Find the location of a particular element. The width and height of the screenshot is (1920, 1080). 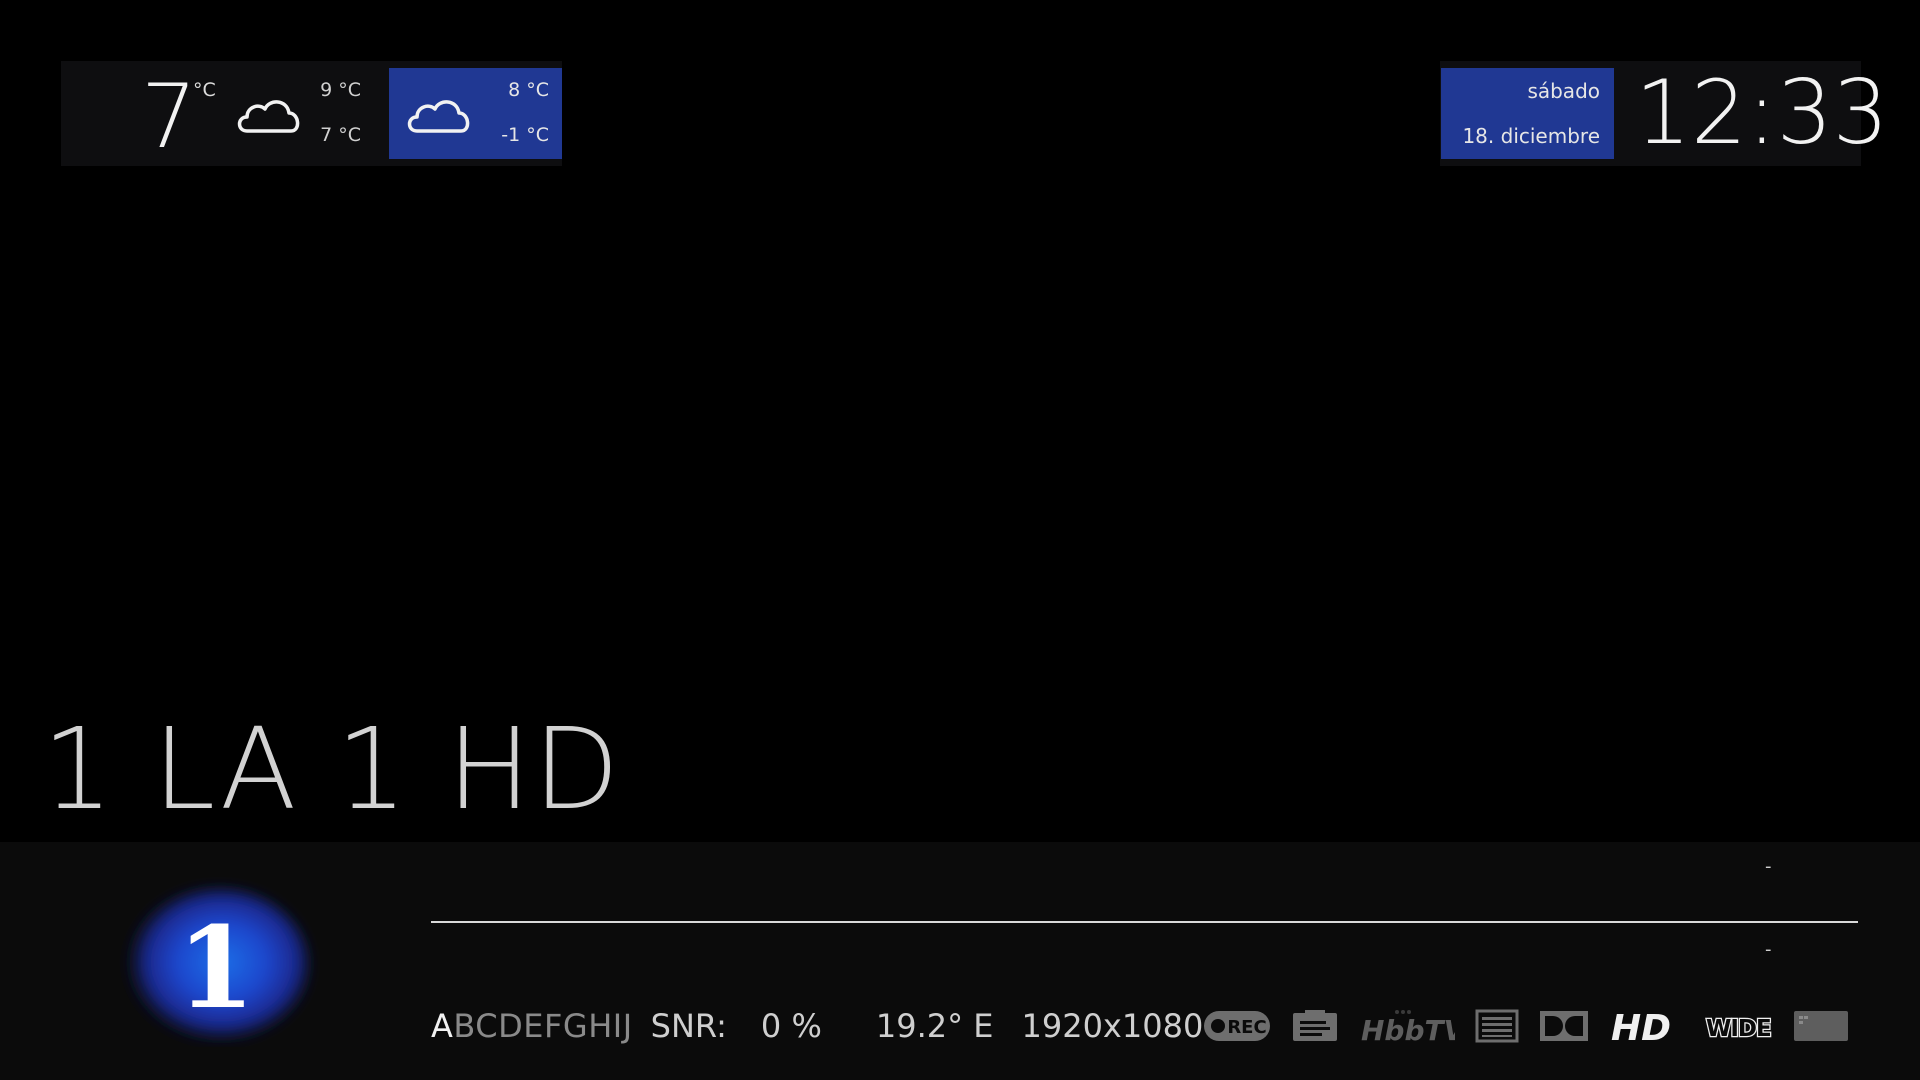

svg-text: WIDE is located at coordinates (1738, 1029).